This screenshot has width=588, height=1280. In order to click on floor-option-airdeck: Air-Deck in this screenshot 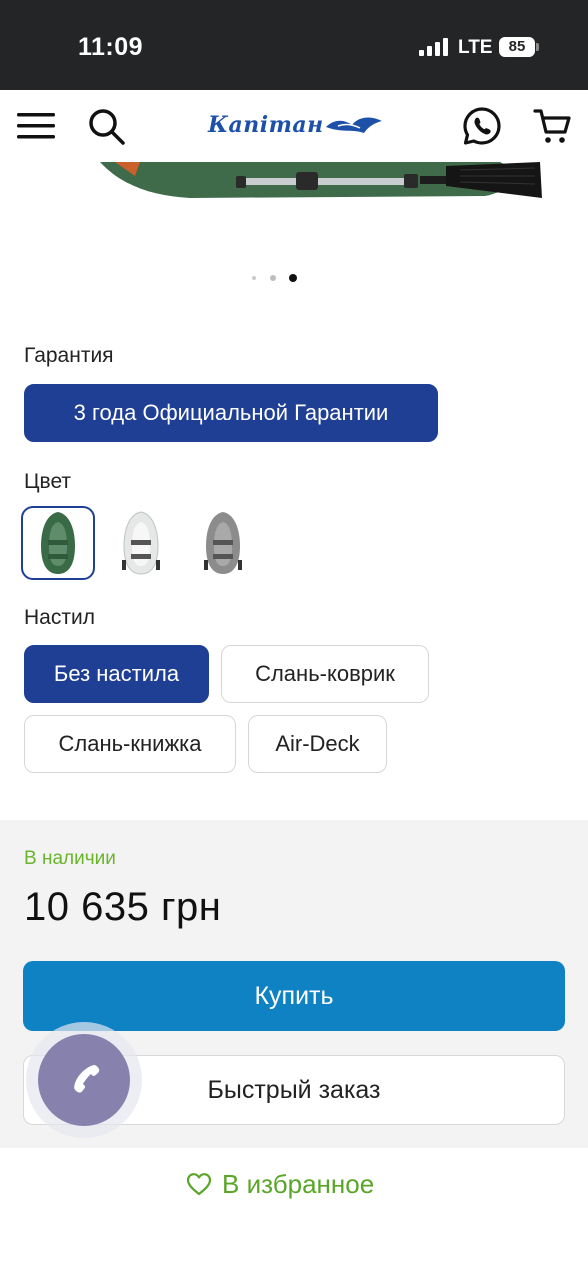, I will do `click(317, 744)`.